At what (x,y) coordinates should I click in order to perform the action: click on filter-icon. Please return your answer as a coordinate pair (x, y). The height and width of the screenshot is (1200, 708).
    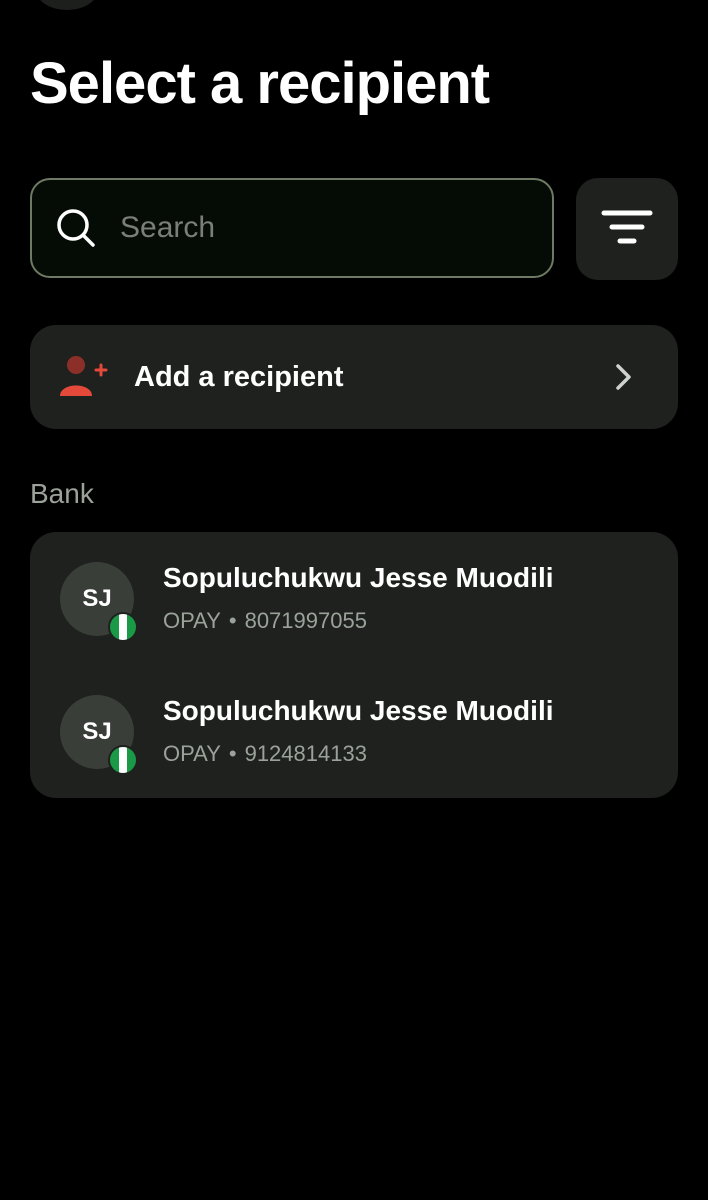
    Looking at the image, I should click on (627, 227).